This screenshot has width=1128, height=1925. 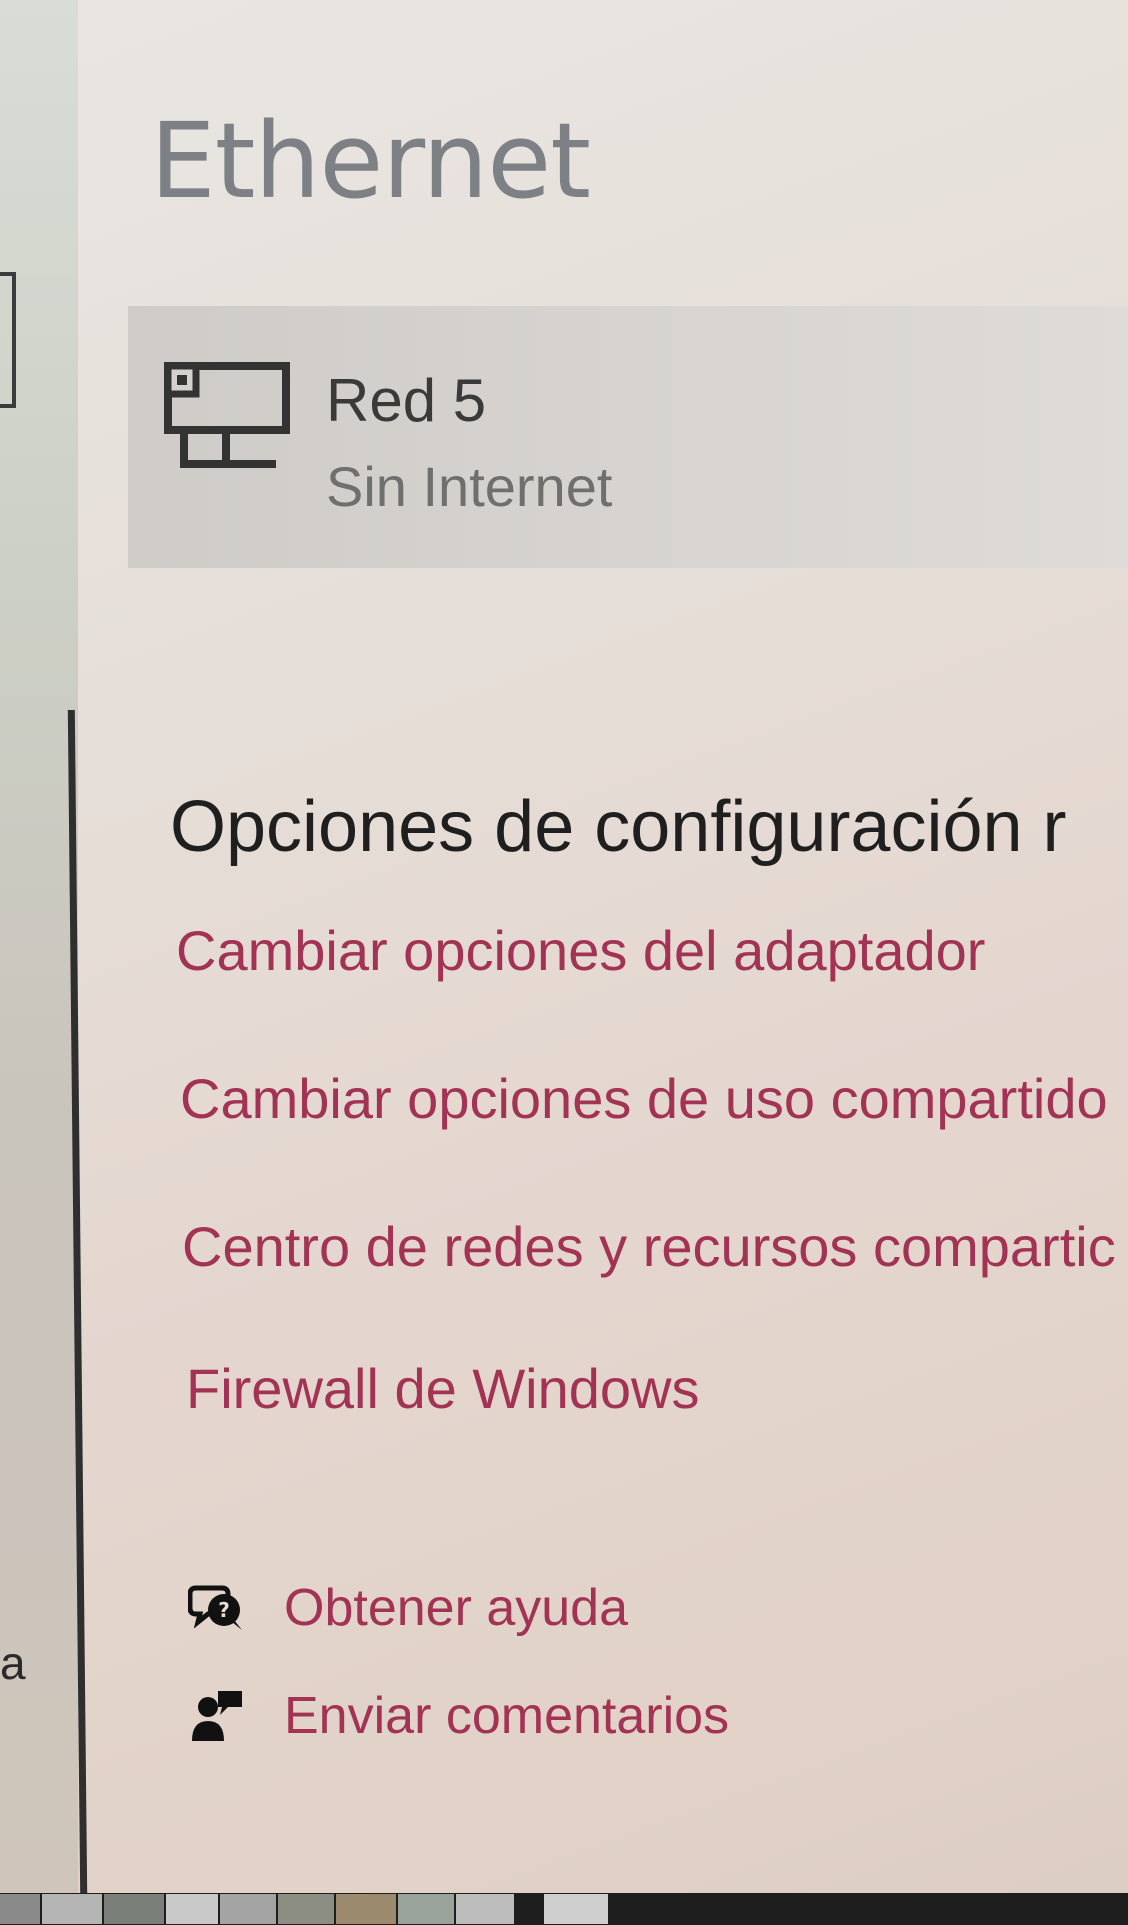 I want to click on send-feedback-link: Enviar comentarios, so click(x=459, y=1716).